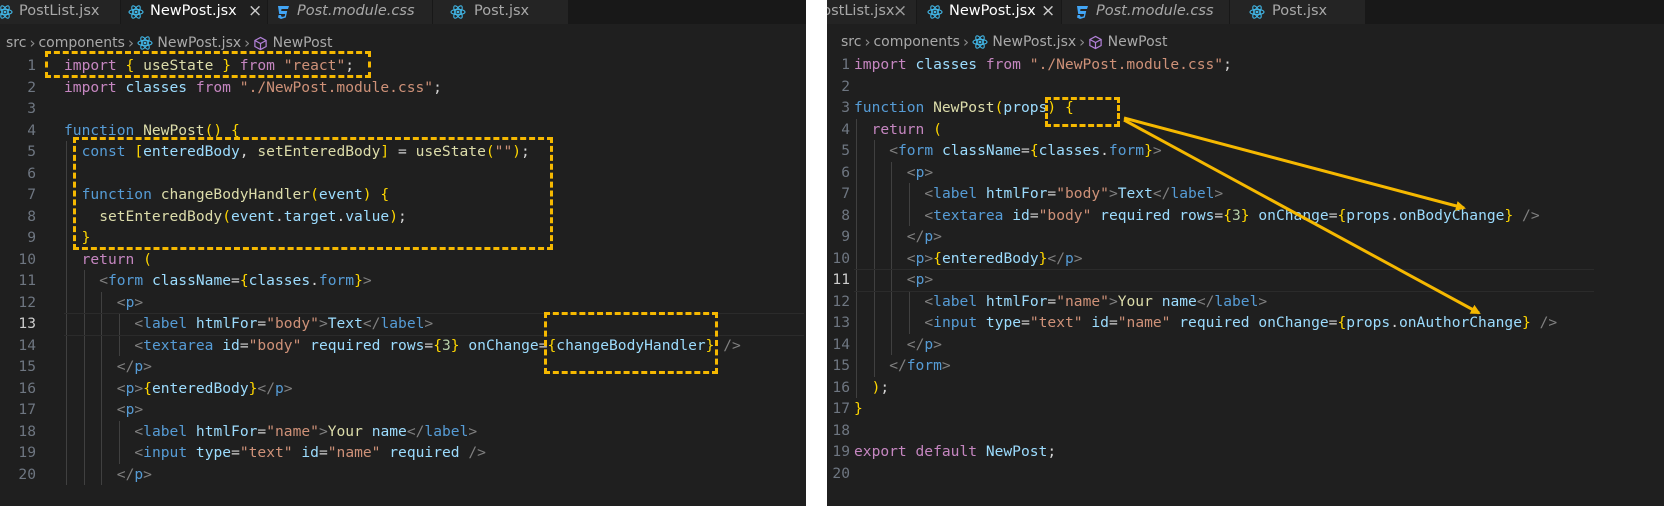  I want to click on line-number: 4, so click(845, 129).